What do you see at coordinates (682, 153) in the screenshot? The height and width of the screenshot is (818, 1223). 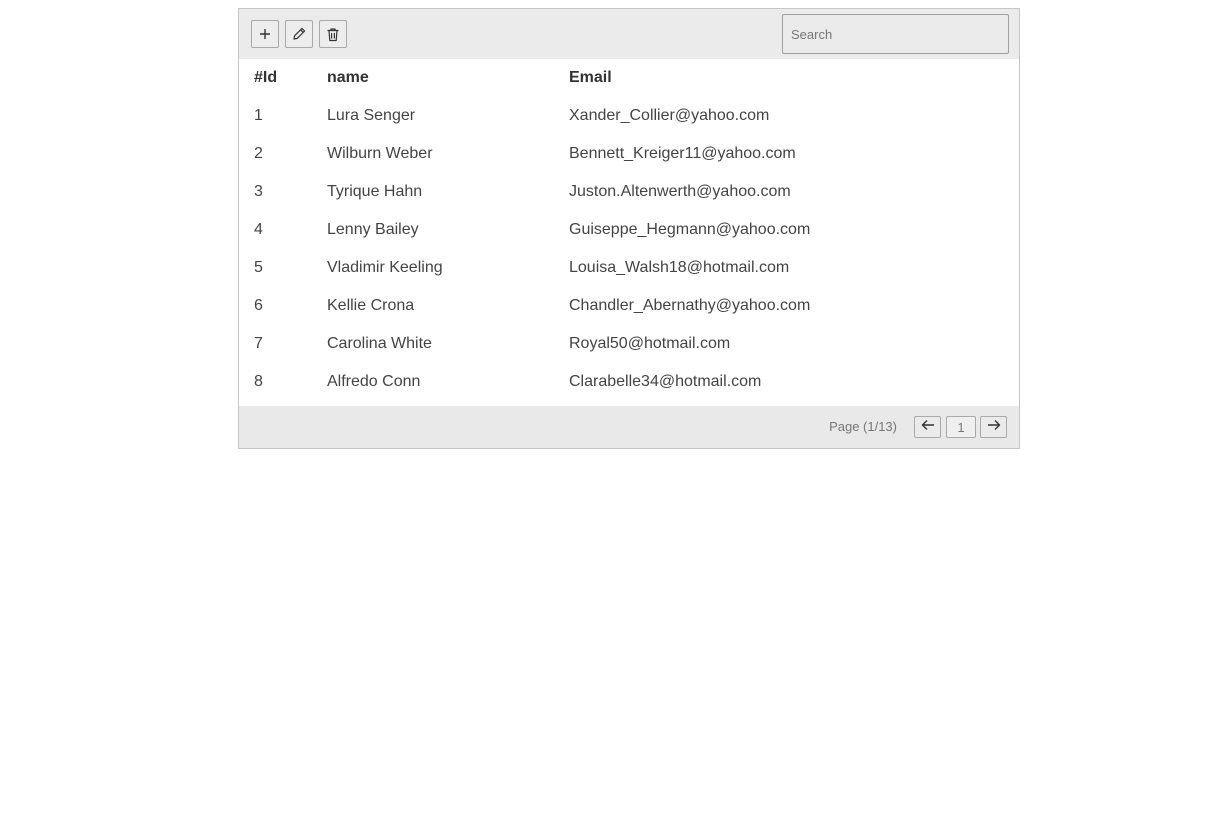 I see `cell-email: Bennett_Kreiger11@yahoo.com` at bounding box center [682, 153].